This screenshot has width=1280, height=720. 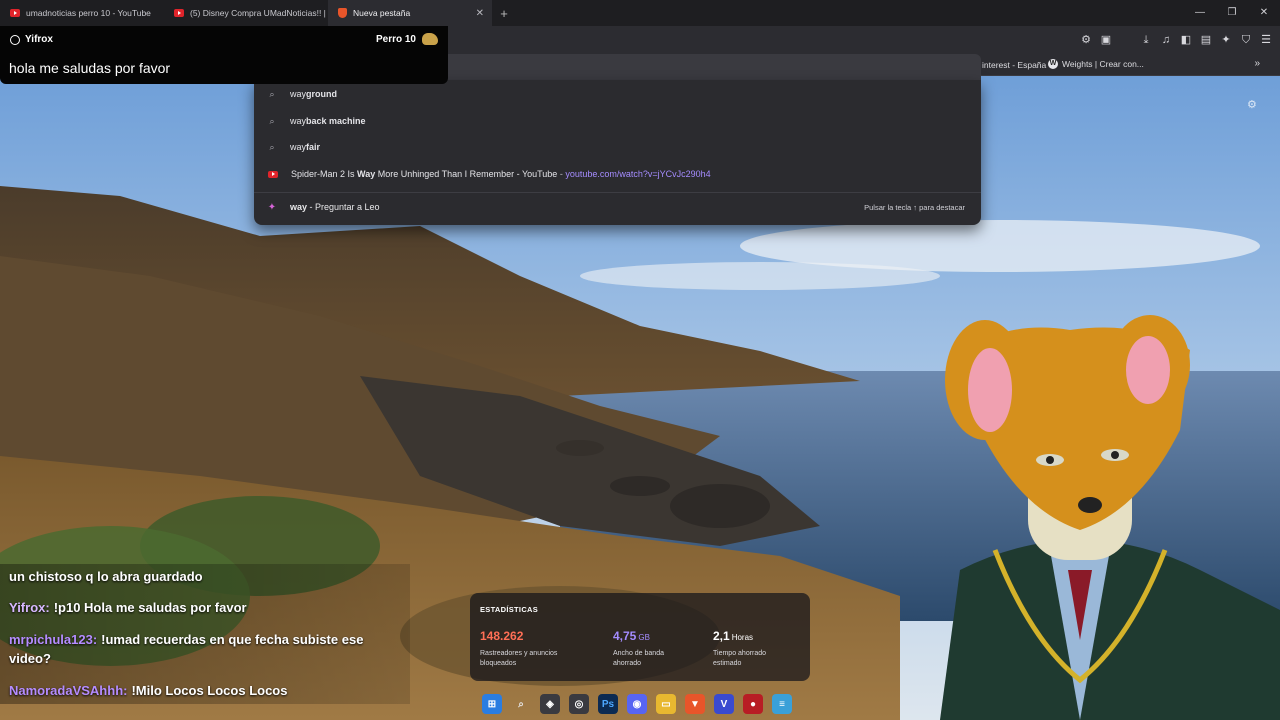 What do you see at coordinates (695, 704) in the screenshot?
I see `brave-icon: ▼` at bounding box center [695, 704].